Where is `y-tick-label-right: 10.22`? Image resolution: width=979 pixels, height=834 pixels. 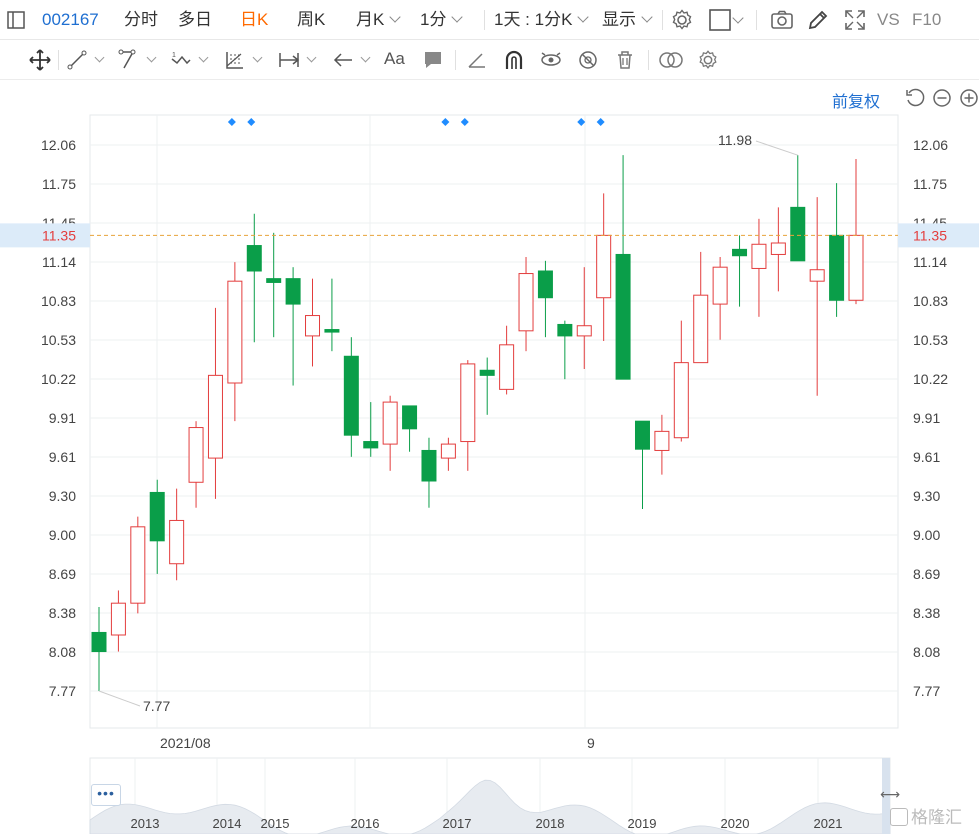
y-tick-label-right: 10.22 is located at coordinates (930, 379).